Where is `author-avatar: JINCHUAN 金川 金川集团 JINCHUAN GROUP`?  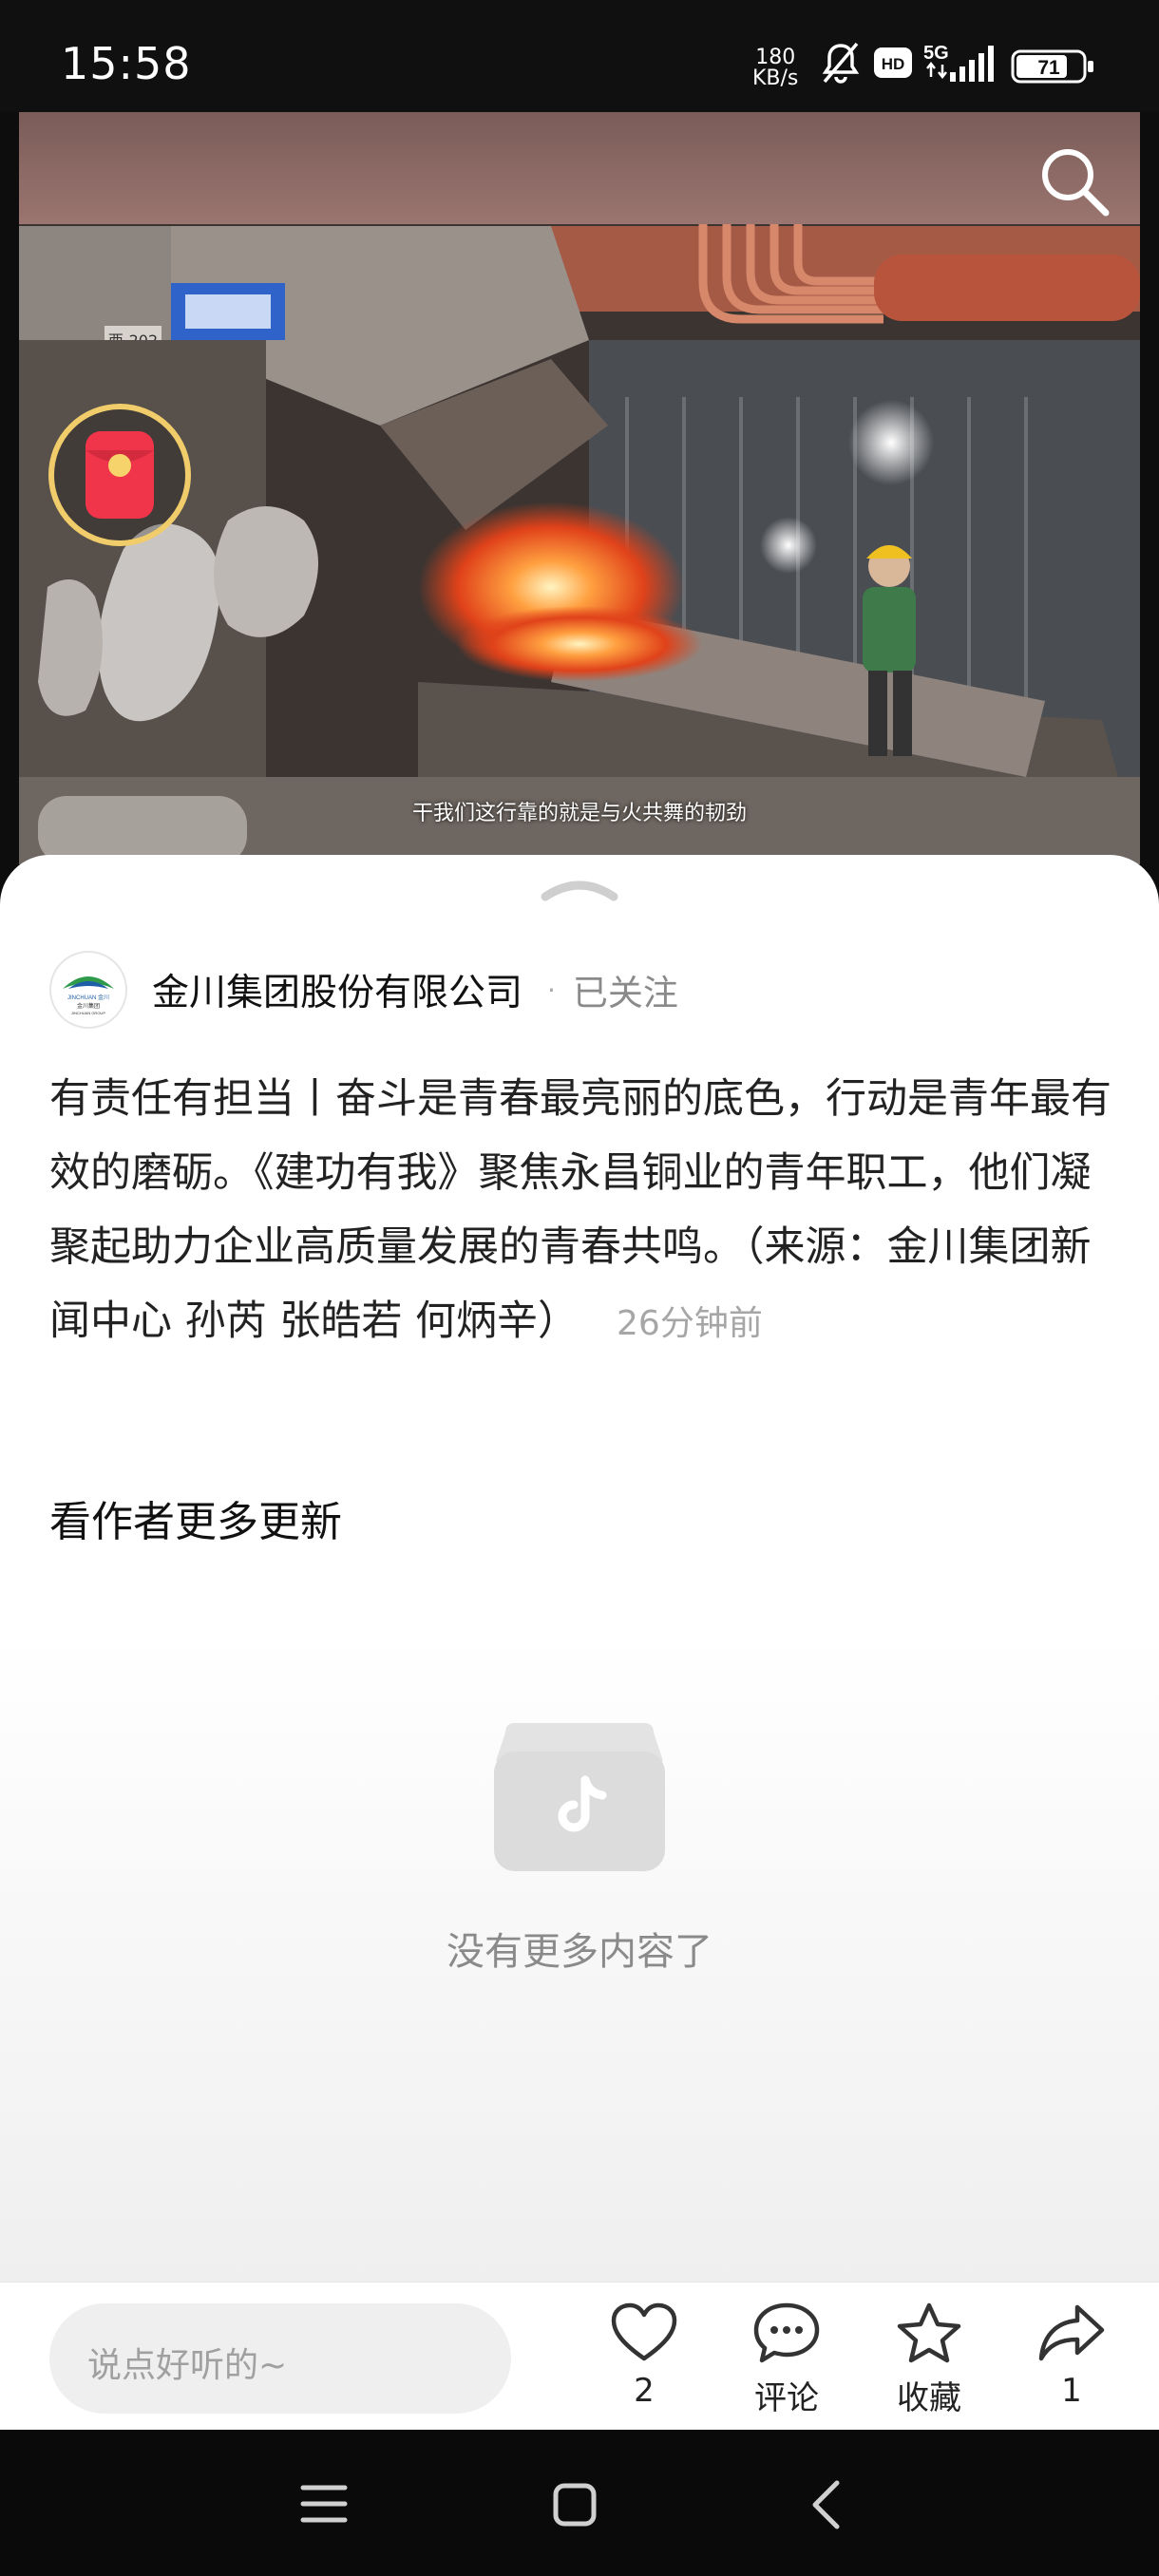
author-avatar: JINCHUAN 金川 金川集团 JINCHUAN GROUP is located at coordinates (88, 990).